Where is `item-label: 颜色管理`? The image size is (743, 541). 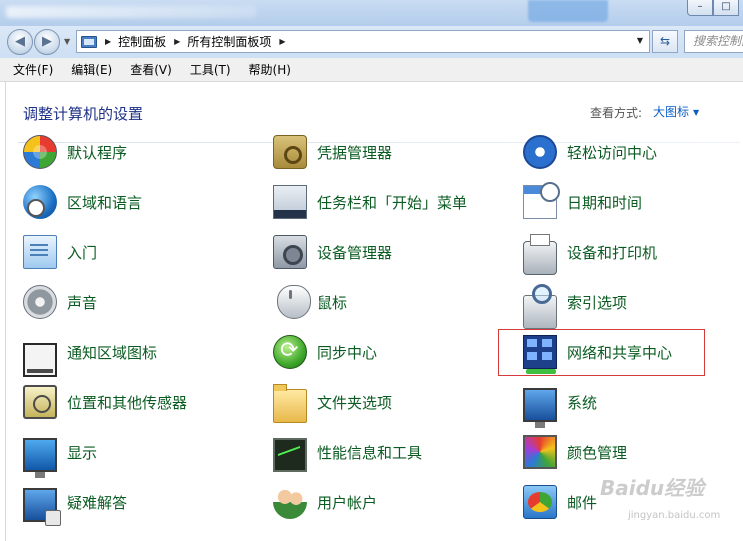 item-label: 颜色管理 is located at coordinates (597, 452).